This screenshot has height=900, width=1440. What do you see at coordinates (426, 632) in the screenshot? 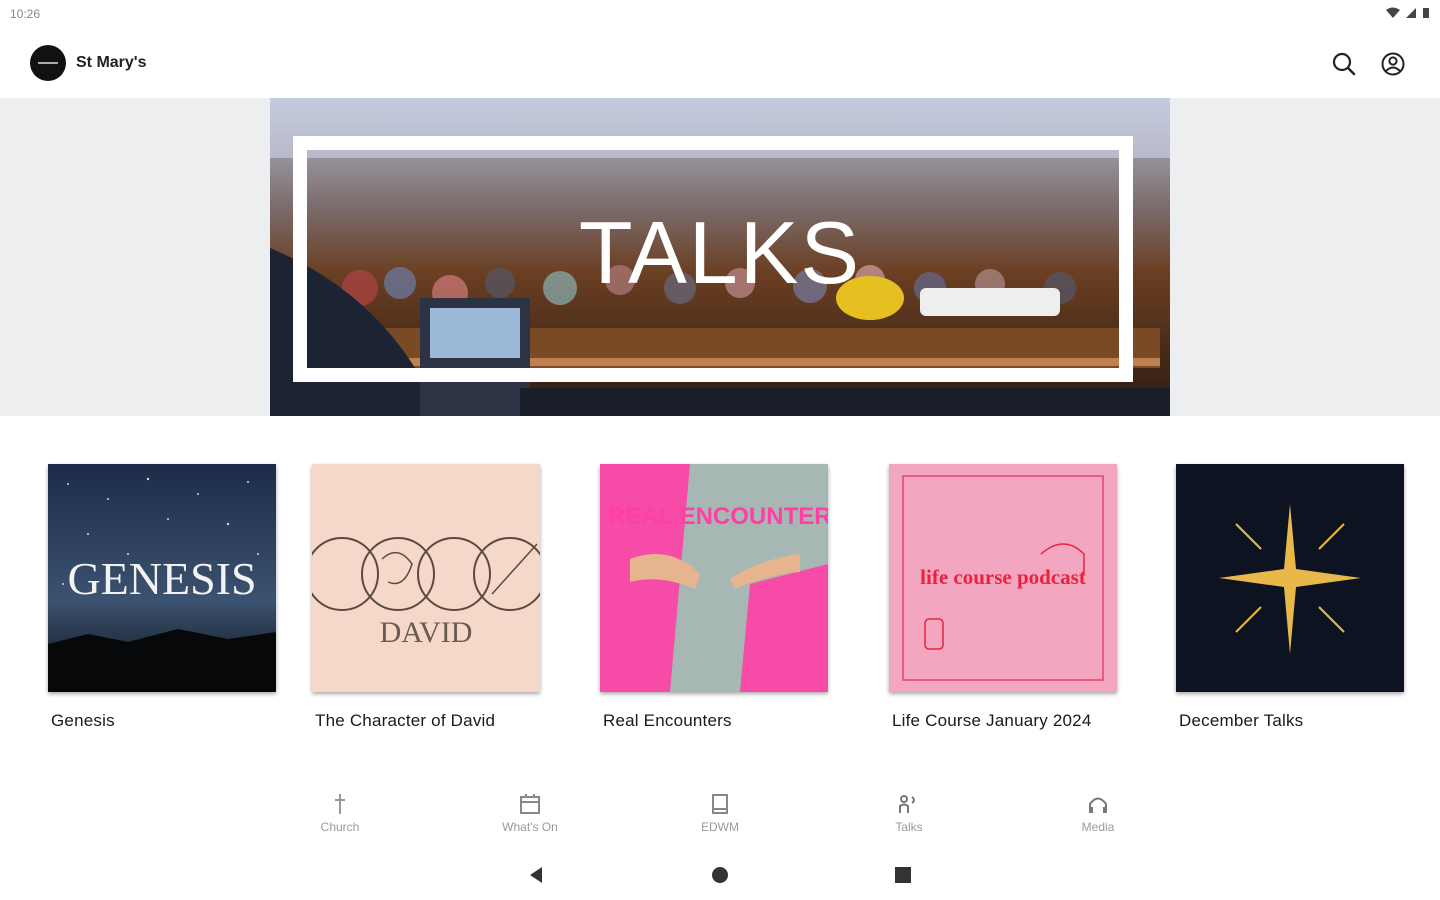
I see `david-art-text: DAVID` at bounding box center [426, 632].